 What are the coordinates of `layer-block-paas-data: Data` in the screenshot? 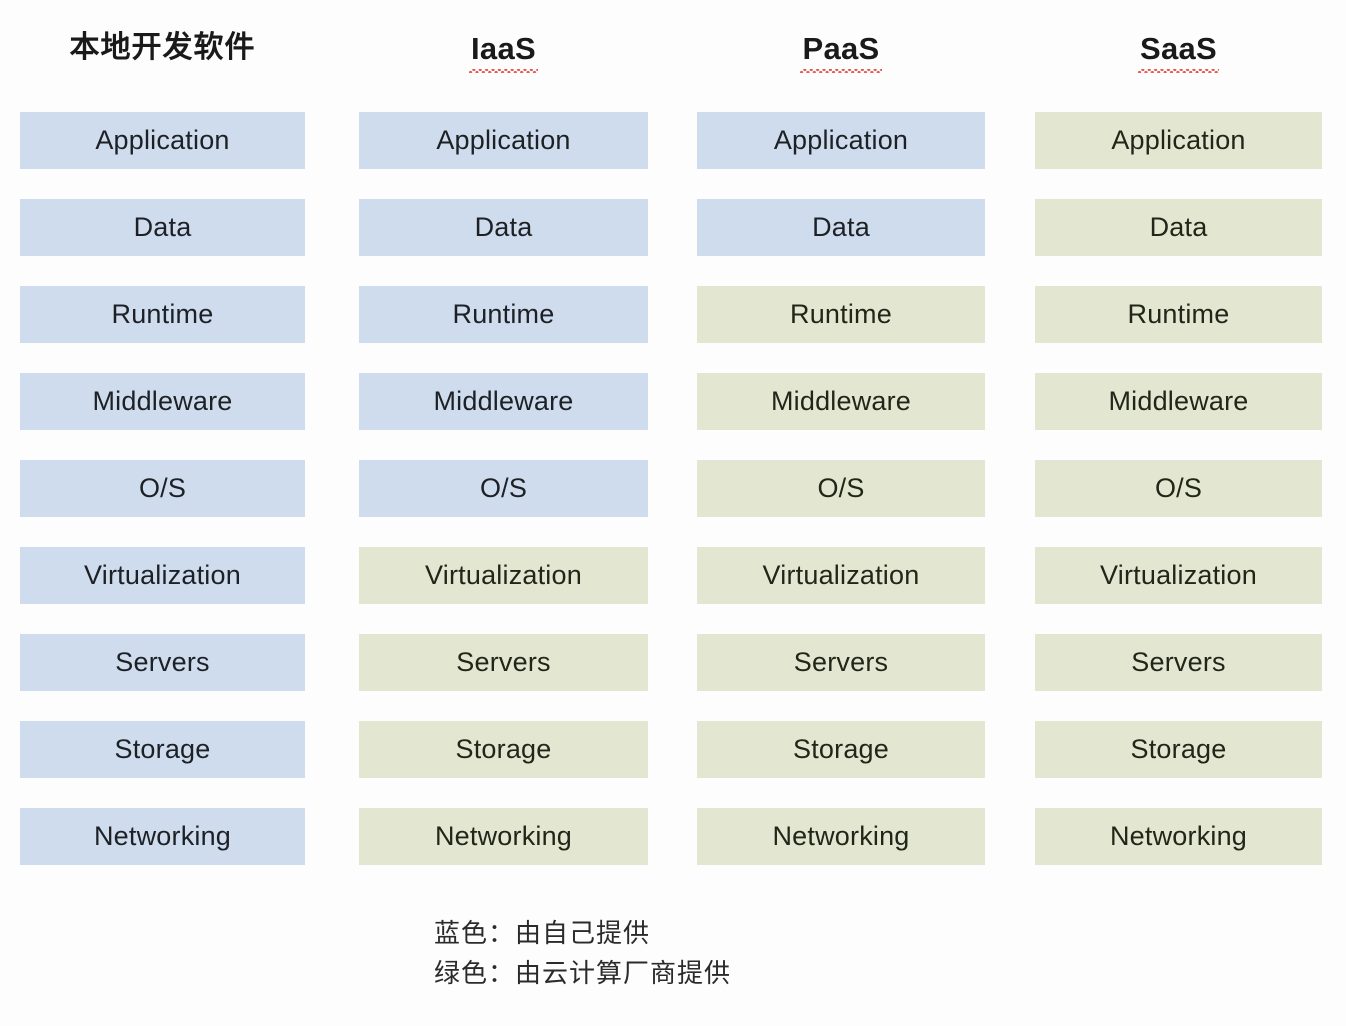 It's located at (841, 227).